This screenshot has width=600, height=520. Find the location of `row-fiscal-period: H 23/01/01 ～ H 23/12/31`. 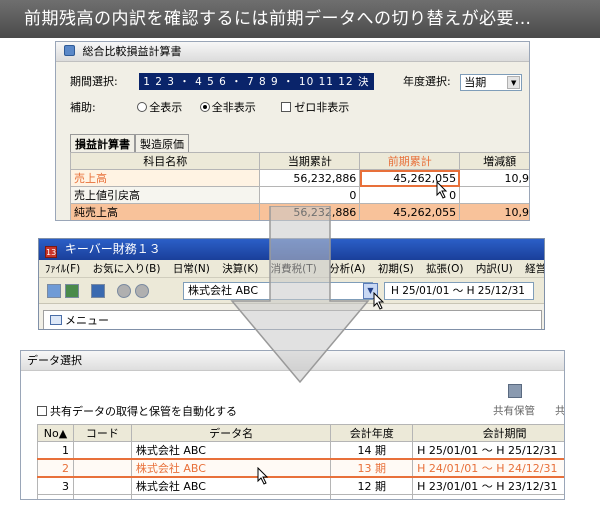

row-fiscal-period: H 23/01/01 ～ H 23/12/31 is located at coordinates (488, 485).